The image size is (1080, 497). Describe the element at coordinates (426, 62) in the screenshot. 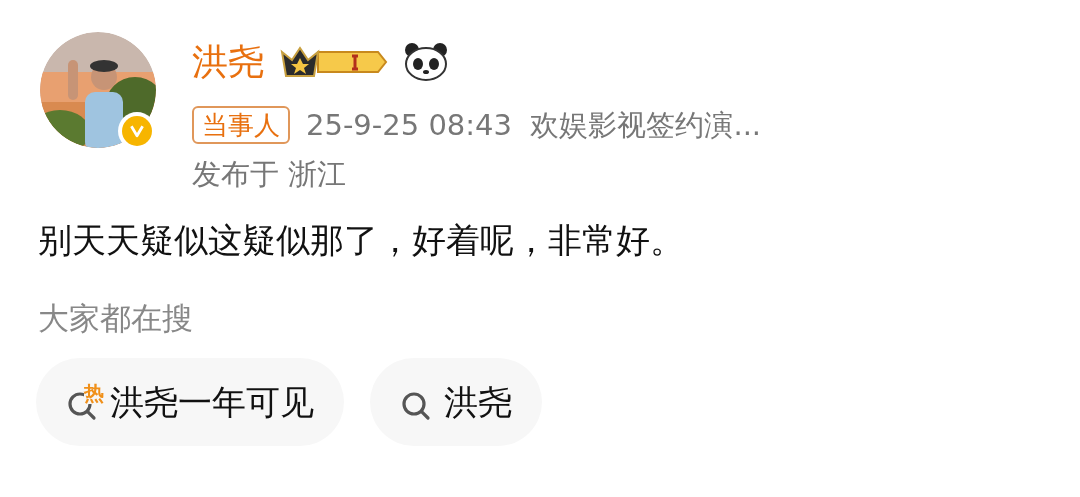

I see `panda-icon` at that location.